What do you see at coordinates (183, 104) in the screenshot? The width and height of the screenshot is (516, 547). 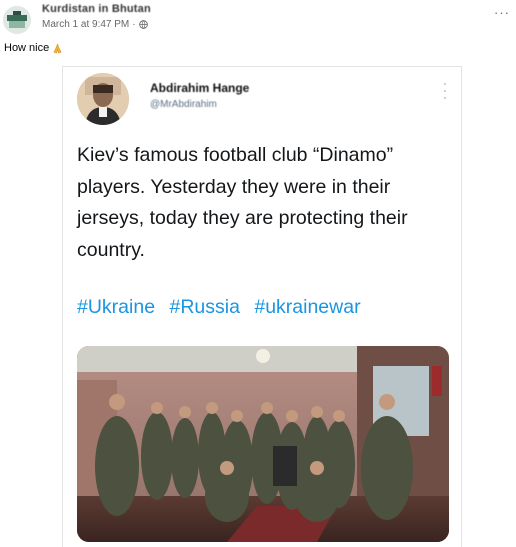 I see `tweet-author-handle: @MrAbdirahim` at bounding box center [183, 104].